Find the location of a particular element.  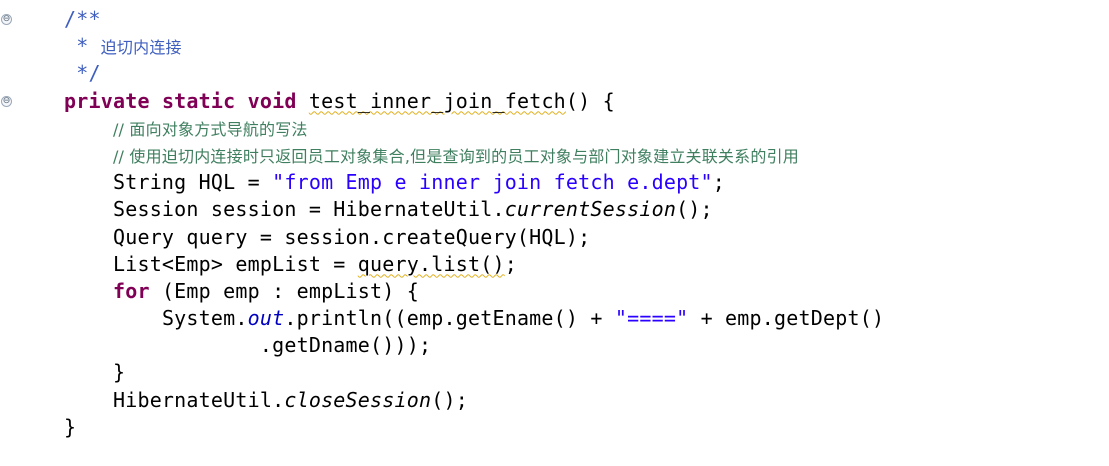

system-class: System. is located at coordinates (204, 318).